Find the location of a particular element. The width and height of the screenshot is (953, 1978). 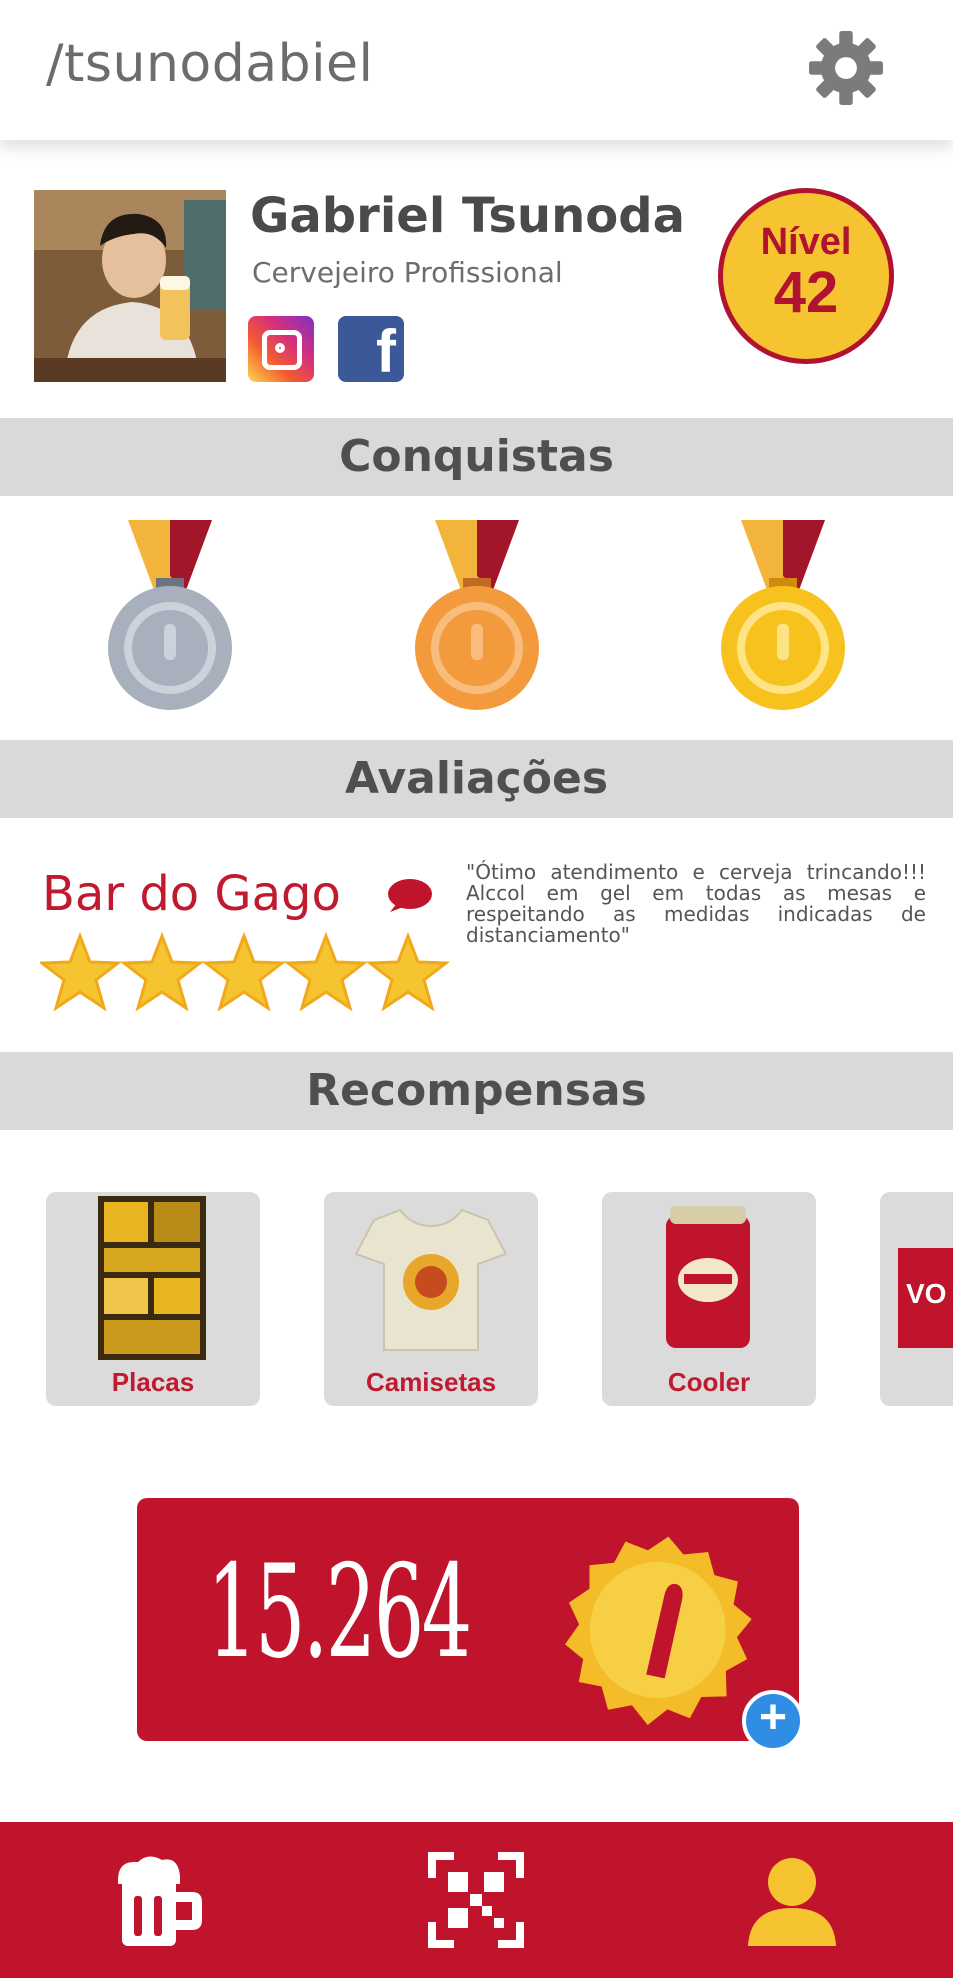

chat-bubble-icon is located at coordinates (408, 896).